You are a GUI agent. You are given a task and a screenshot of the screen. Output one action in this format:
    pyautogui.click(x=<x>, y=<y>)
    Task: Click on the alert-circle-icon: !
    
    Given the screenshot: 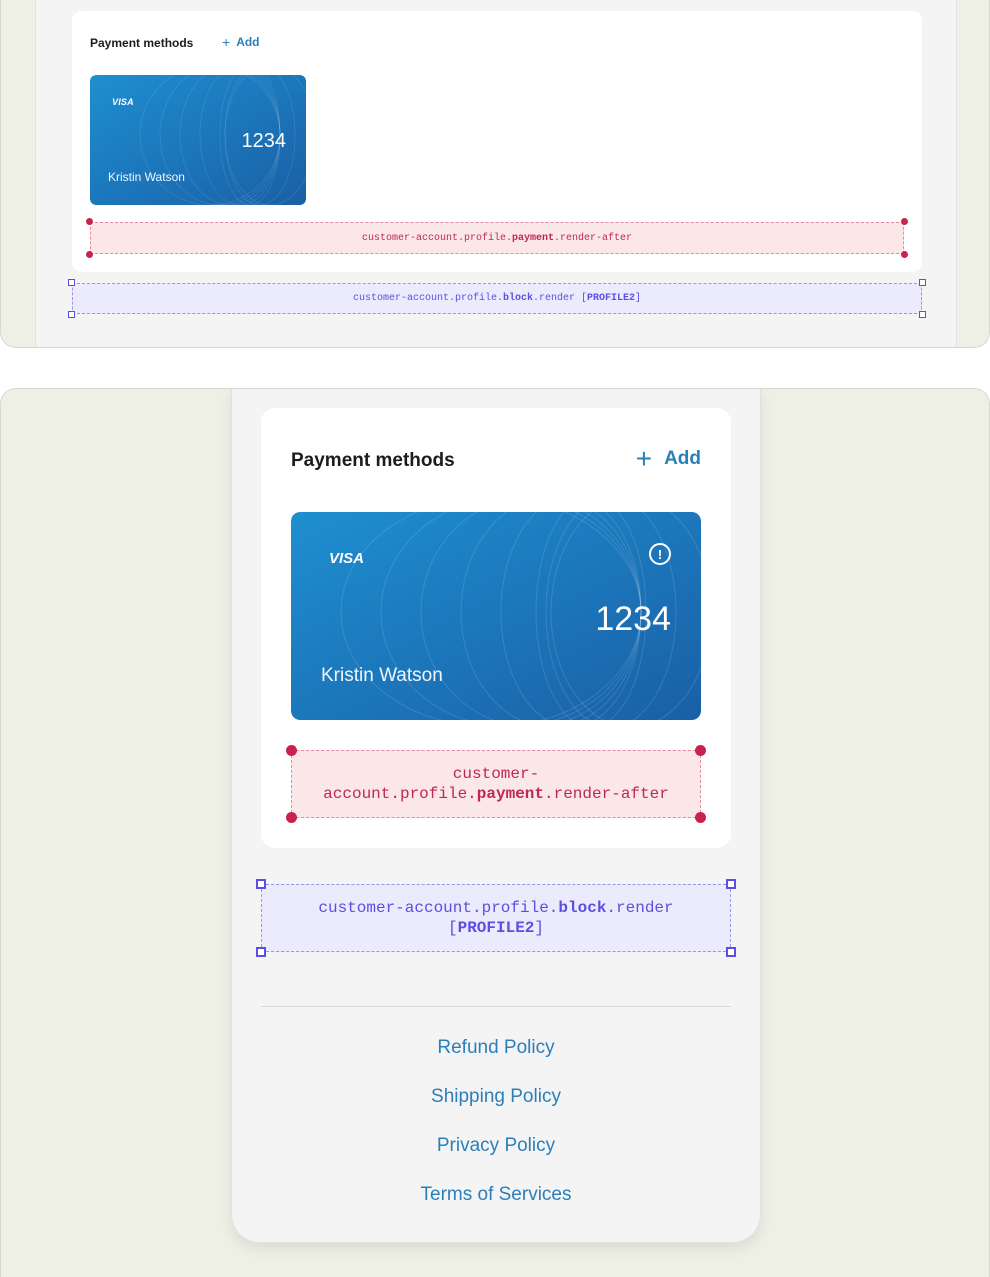 What is the action you would take?
    pyautogui.click(x=660, y=554)
    